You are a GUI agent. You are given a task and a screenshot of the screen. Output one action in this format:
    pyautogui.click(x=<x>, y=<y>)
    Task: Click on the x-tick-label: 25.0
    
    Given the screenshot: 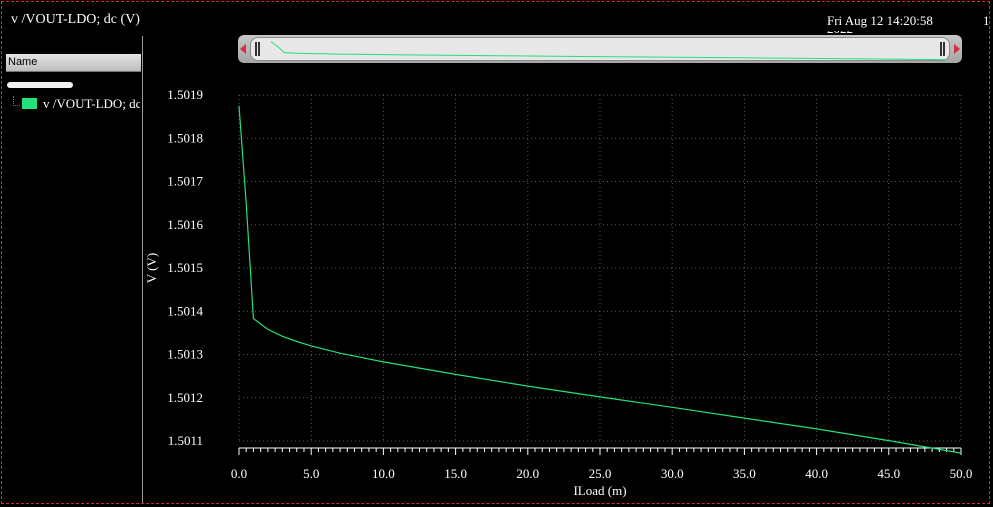 What is the action you would take?
    pyautogui.click(x=600, y=473)
    